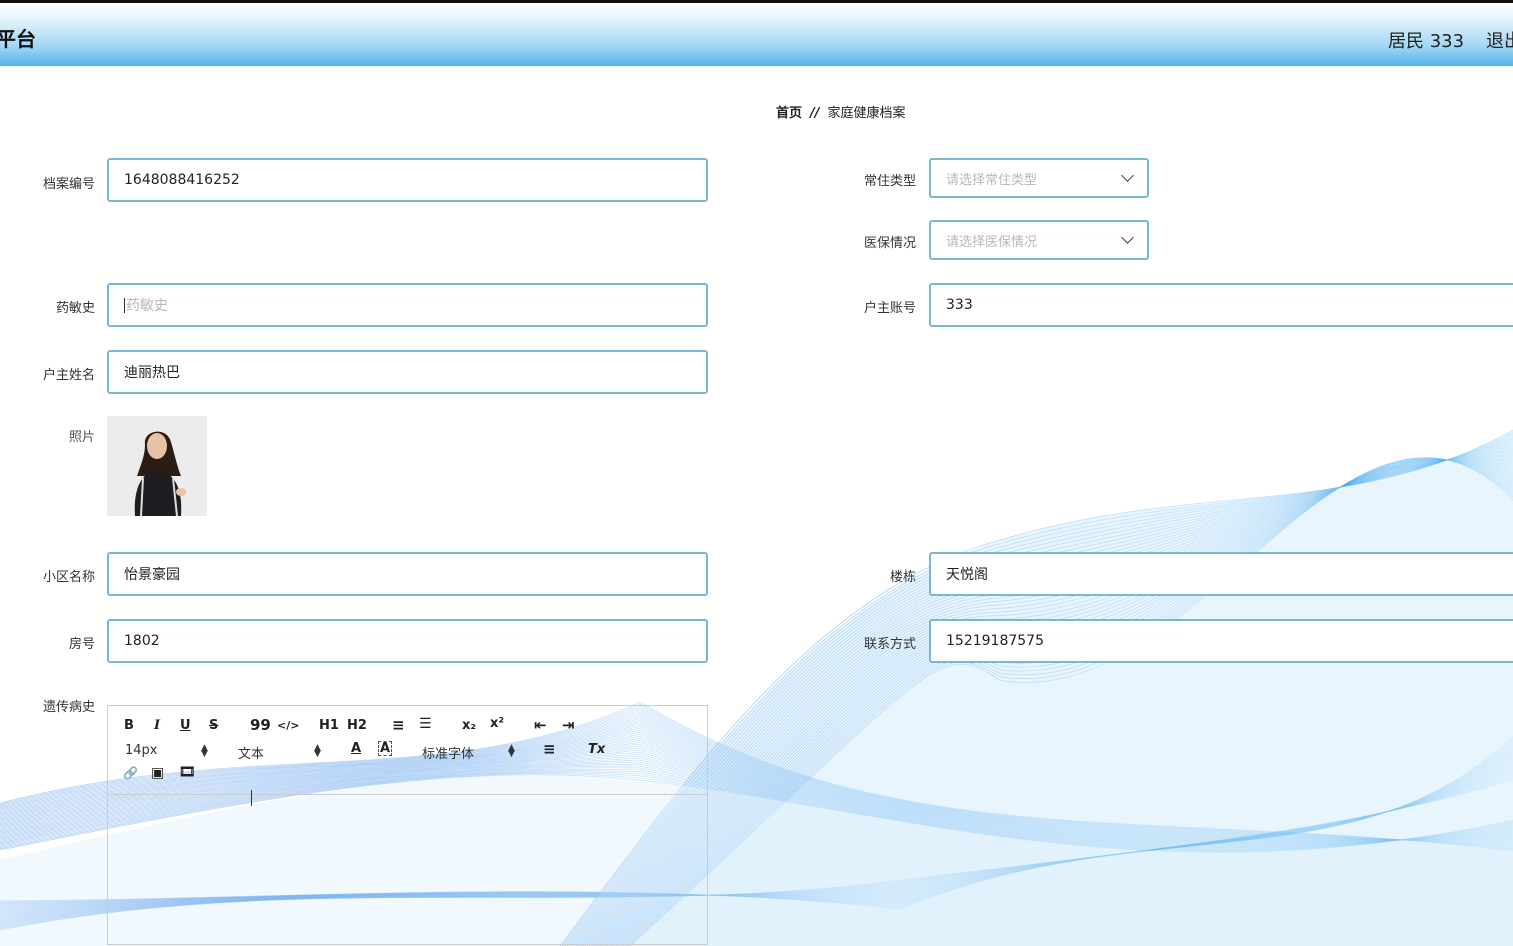 Image resolution: width=1513 pixels, height=946 pixels. What do you see at coordinates (141, 750) in the screenshot?
I see `size-picker: 14px` at bounding box center [141, 750].